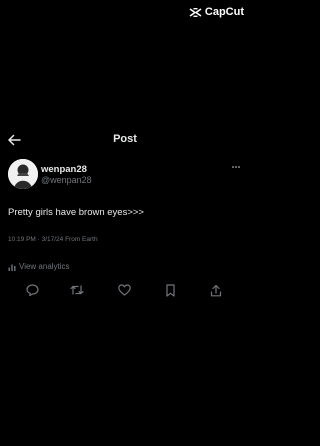 Image resolution: width=320 pixels, height=446 pixels. What do you see at coordinates (12, 267) in the screenshot?
I see `analytics-bar-chart-icon` at bounding box center [12, 267].